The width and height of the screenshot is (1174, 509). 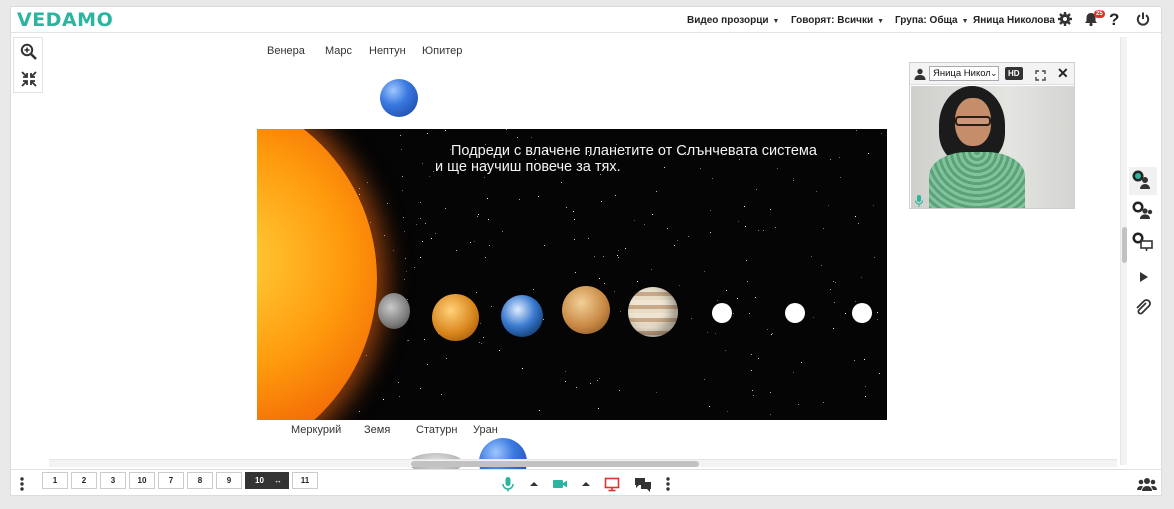 I want to click on screen-share-icon, so click(x=612, y=484).